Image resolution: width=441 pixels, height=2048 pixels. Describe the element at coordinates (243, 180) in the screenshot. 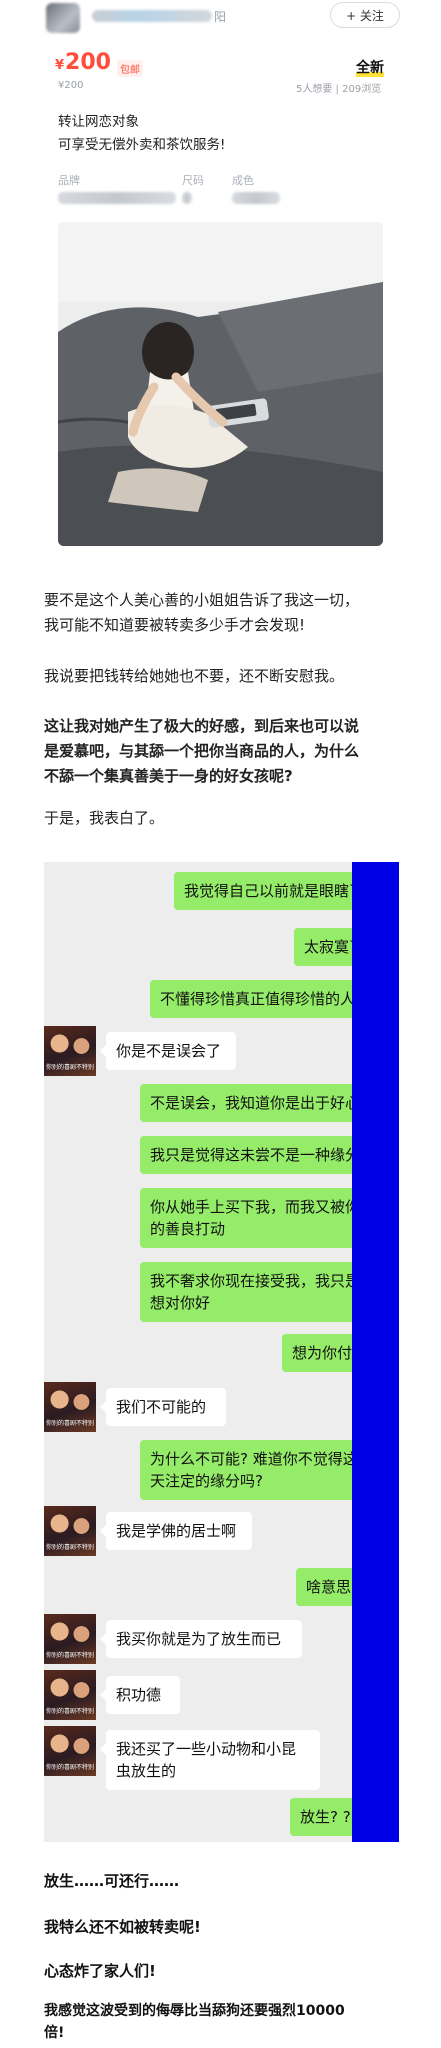

I see `attr-condition-label: 成色` at that location.